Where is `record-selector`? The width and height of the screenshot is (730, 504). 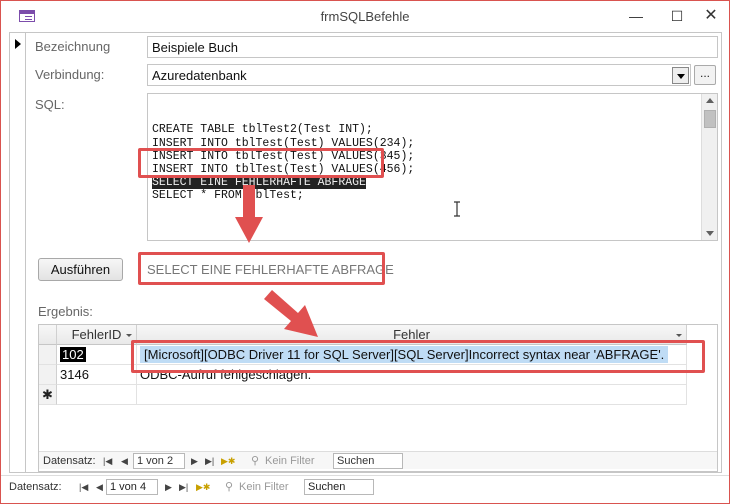 record-selector is located at coordinates (18, 252).